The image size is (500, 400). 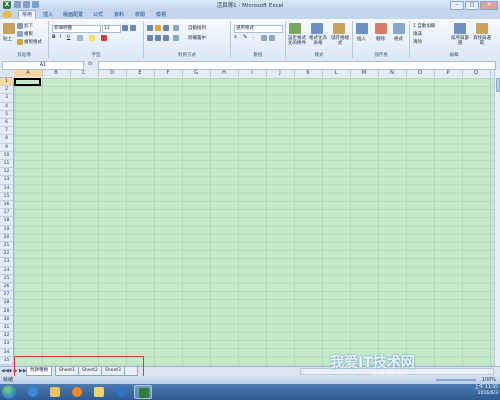 What do you see at coordinates (56, 73) in the screenshot?
I see `column-header: B` at bounding box center [56, 73].